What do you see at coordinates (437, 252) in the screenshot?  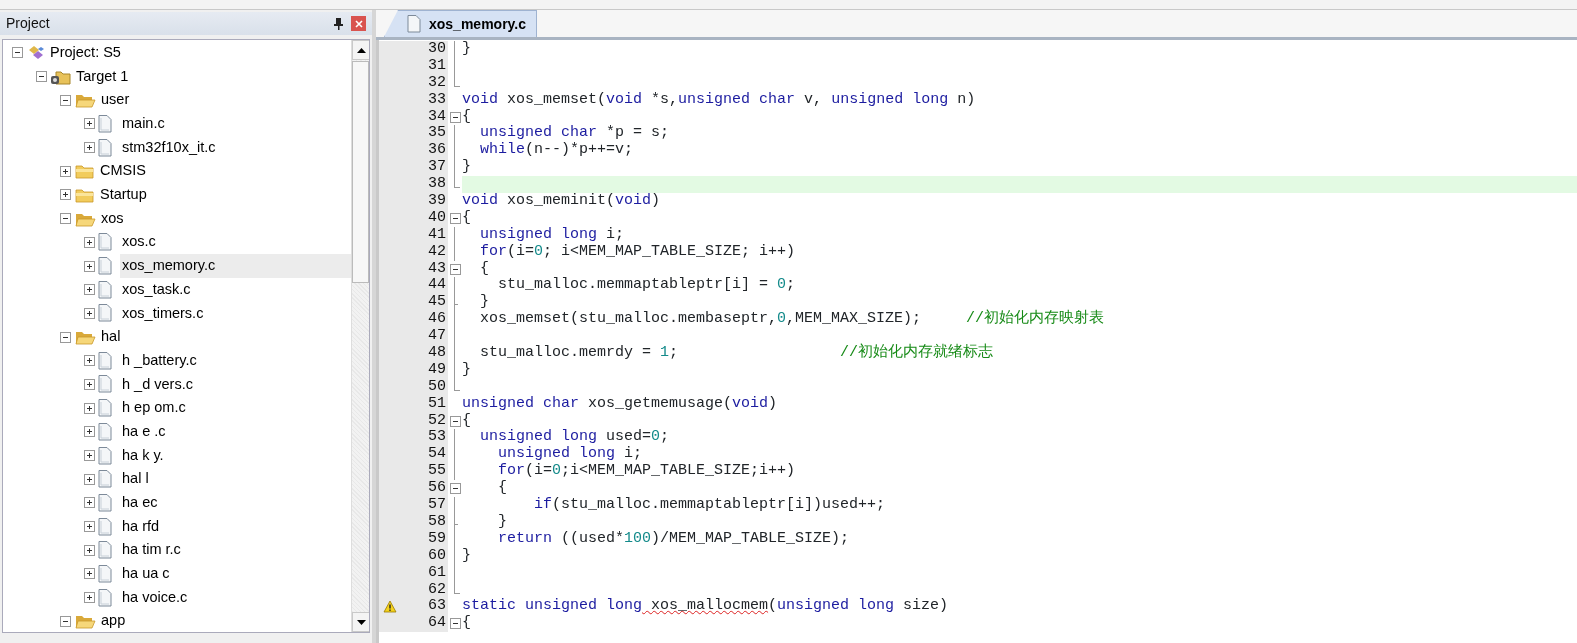 I see `line-number: 42` at bounding box center [437, 252].